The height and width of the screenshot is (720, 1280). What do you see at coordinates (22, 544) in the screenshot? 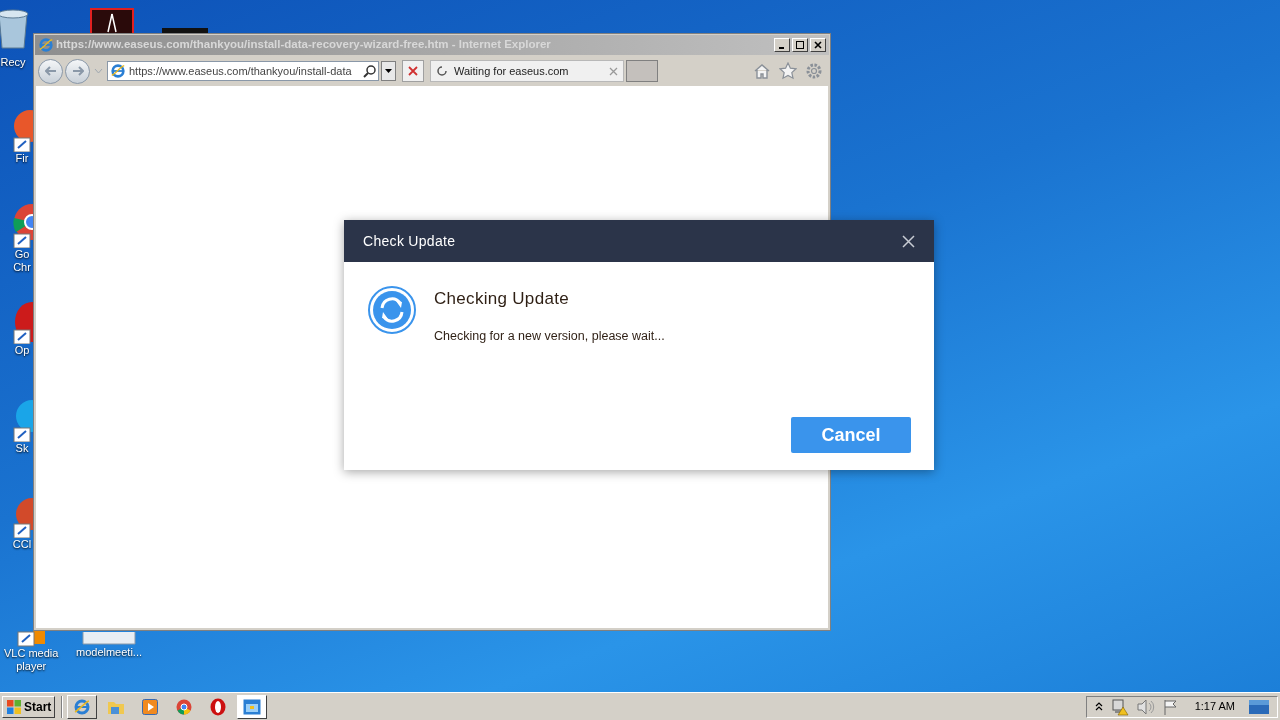
I see `desktop-icon-label: CCl` at bounding box center [22, 544].